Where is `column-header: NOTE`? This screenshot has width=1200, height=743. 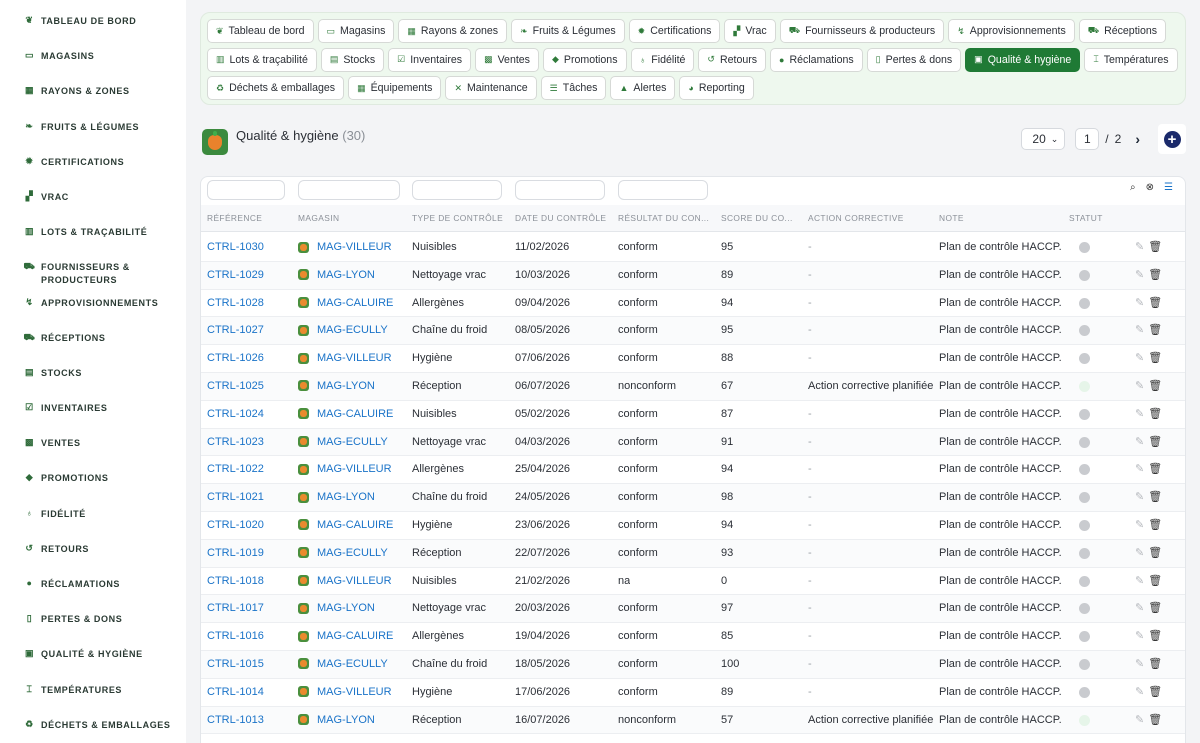 column-header: NOTE is located at coordinates (951, 218).